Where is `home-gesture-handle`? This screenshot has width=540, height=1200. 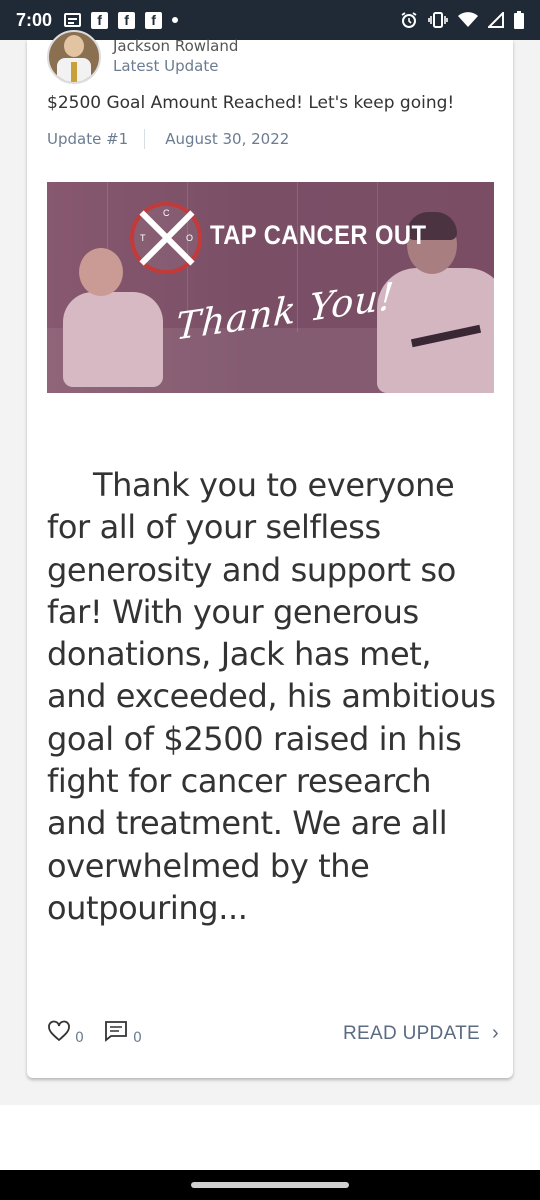 home-gesture-handle is located at coordinates (270, 1185).